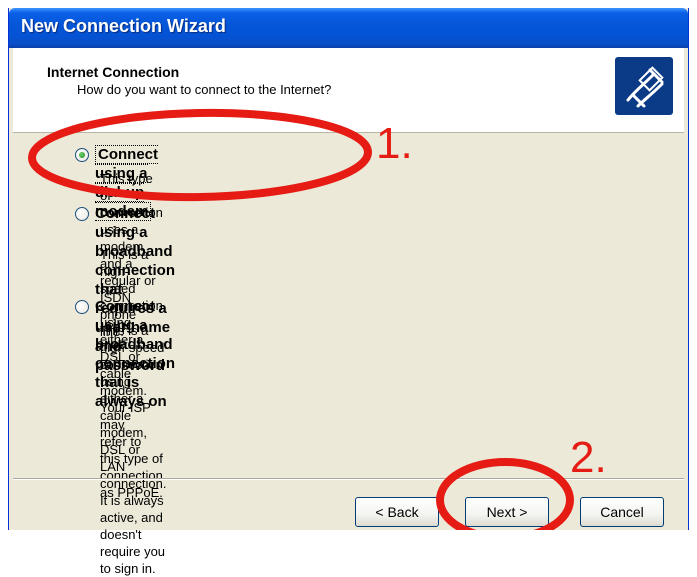  What do you see at coordinates (82, 214) in the screenshot?
I see `pppoe-radio` at bounding box center [82, 214].